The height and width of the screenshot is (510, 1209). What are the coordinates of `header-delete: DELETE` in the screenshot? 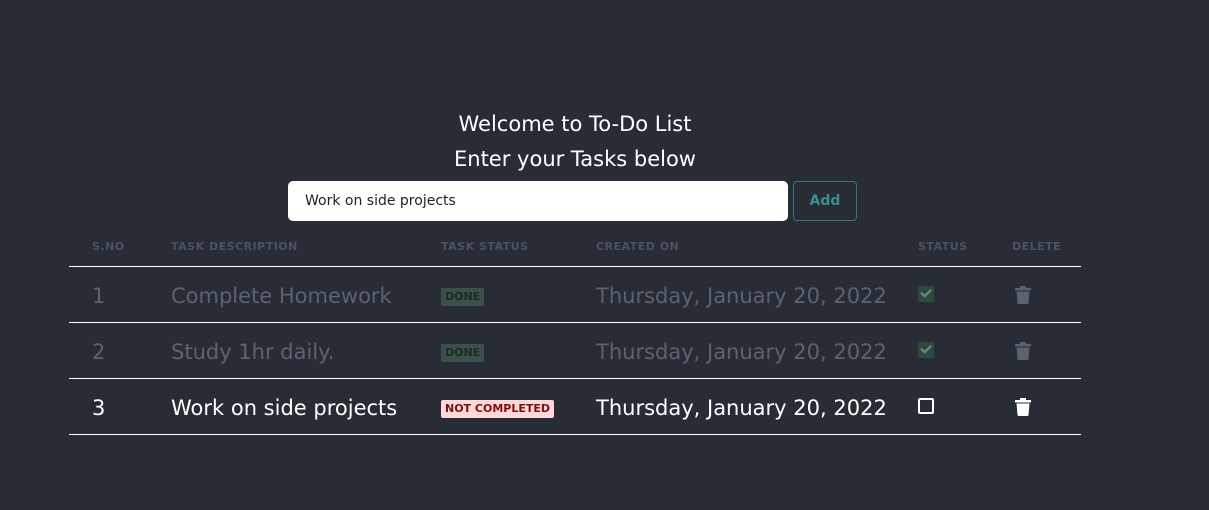 It's located at (1037, 246).